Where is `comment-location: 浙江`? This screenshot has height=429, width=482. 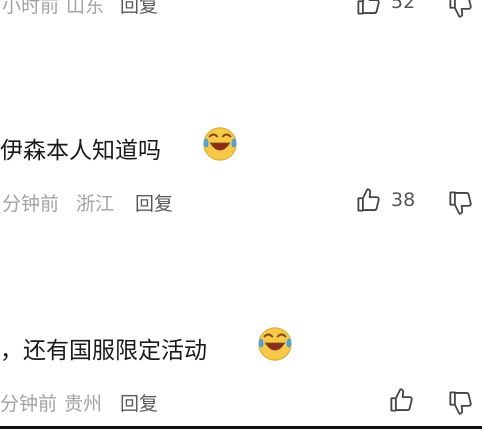 comment-location: 浙江 is located at coordinates (95, 204).